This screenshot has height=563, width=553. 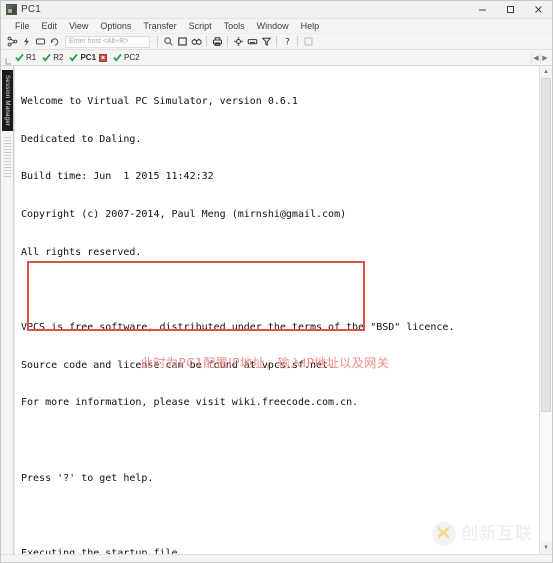 I want to click on terminal-line: Press '?' to get help., so click(x=87, y=478).